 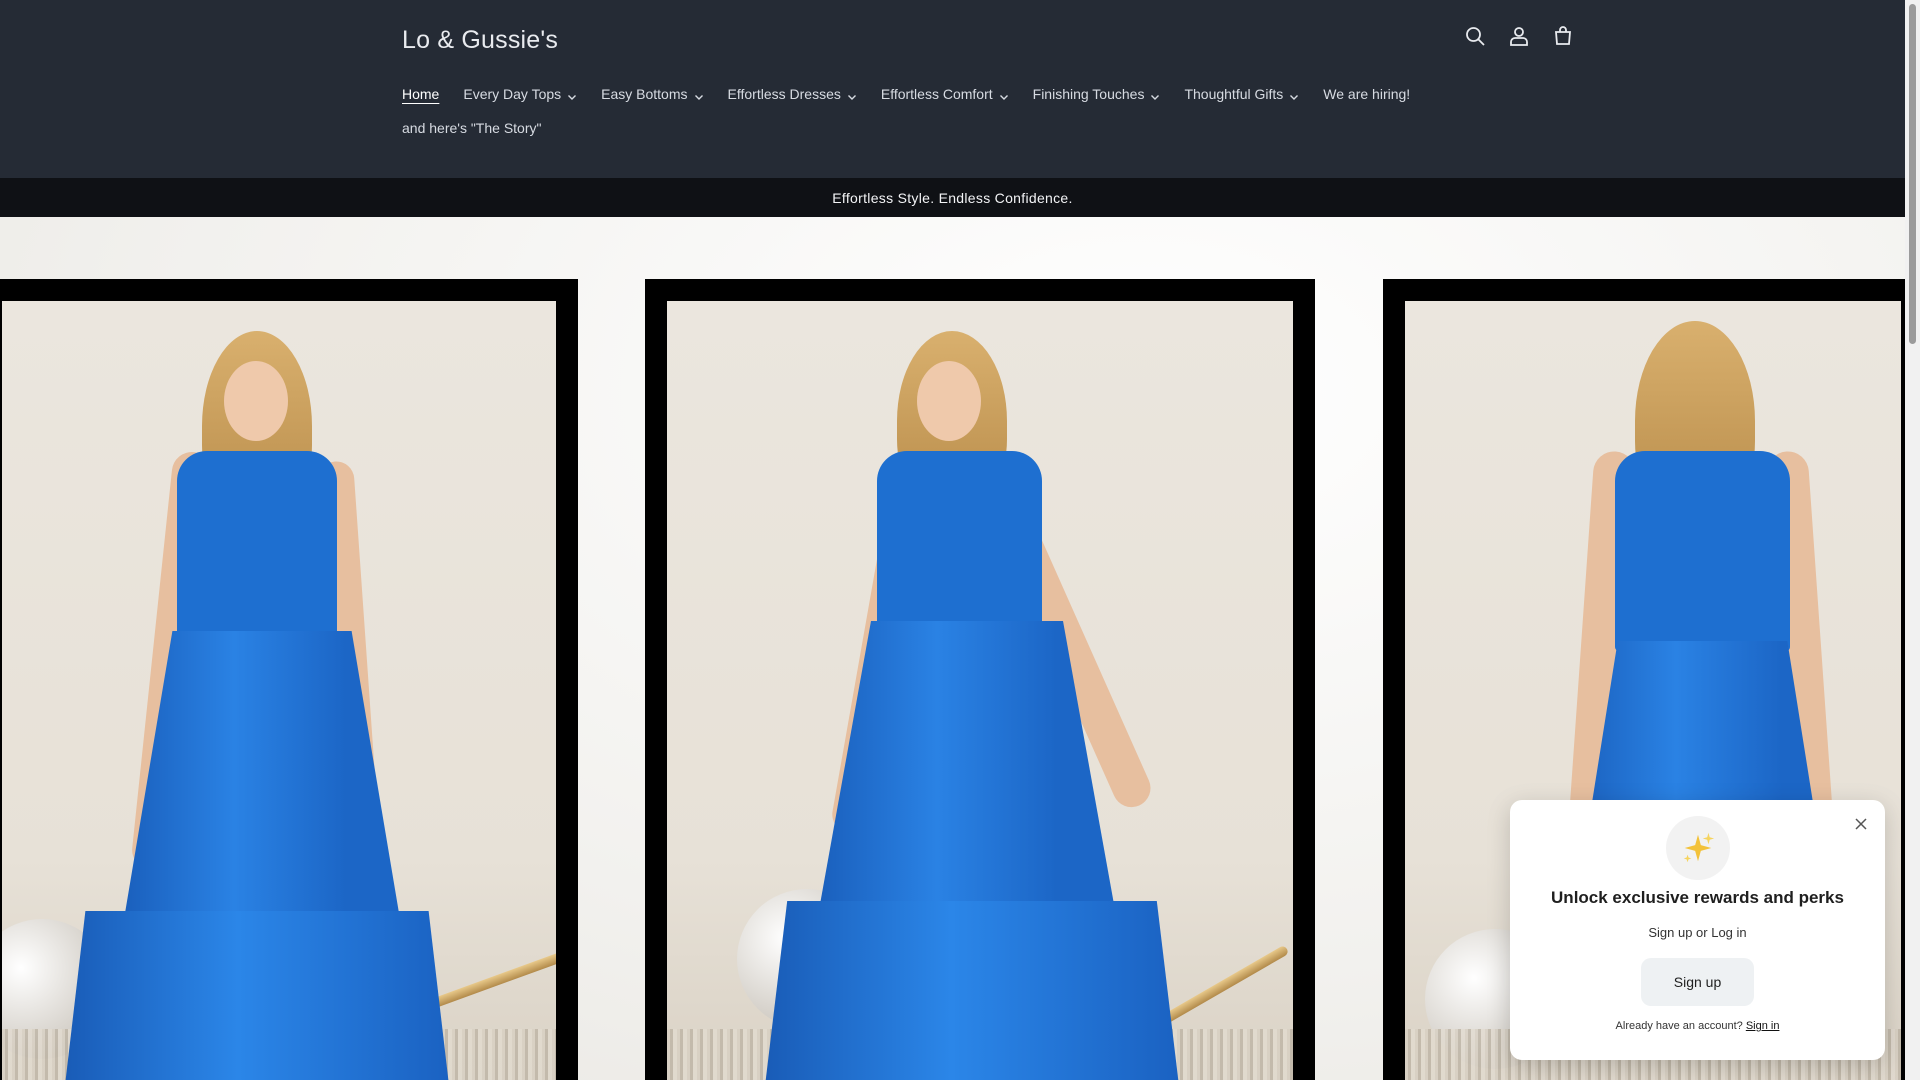 I want to click on nav-item-effortless-dresses: Effortless Dresses, so click(x=792, y=94).